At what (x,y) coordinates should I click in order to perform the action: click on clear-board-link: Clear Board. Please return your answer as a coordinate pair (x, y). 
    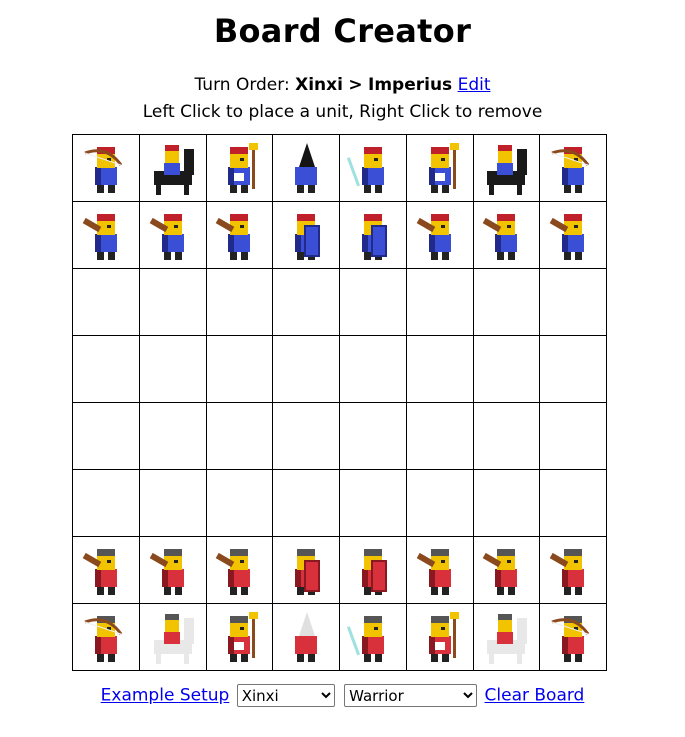
    Looking at the image, I should click on (535, 696).